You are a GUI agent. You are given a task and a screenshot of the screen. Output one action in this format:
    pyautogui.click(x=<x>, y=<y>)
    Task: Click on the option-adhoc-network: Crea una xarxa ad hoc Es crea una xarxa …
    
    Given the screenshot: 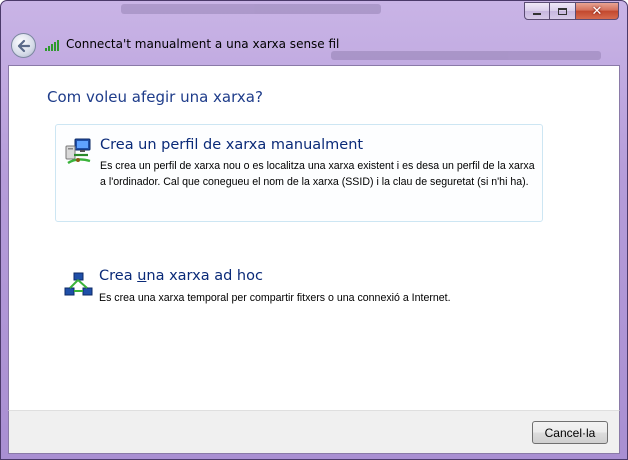 What is the action you would take?
    pyautogui.click(x=299, y=287)
    